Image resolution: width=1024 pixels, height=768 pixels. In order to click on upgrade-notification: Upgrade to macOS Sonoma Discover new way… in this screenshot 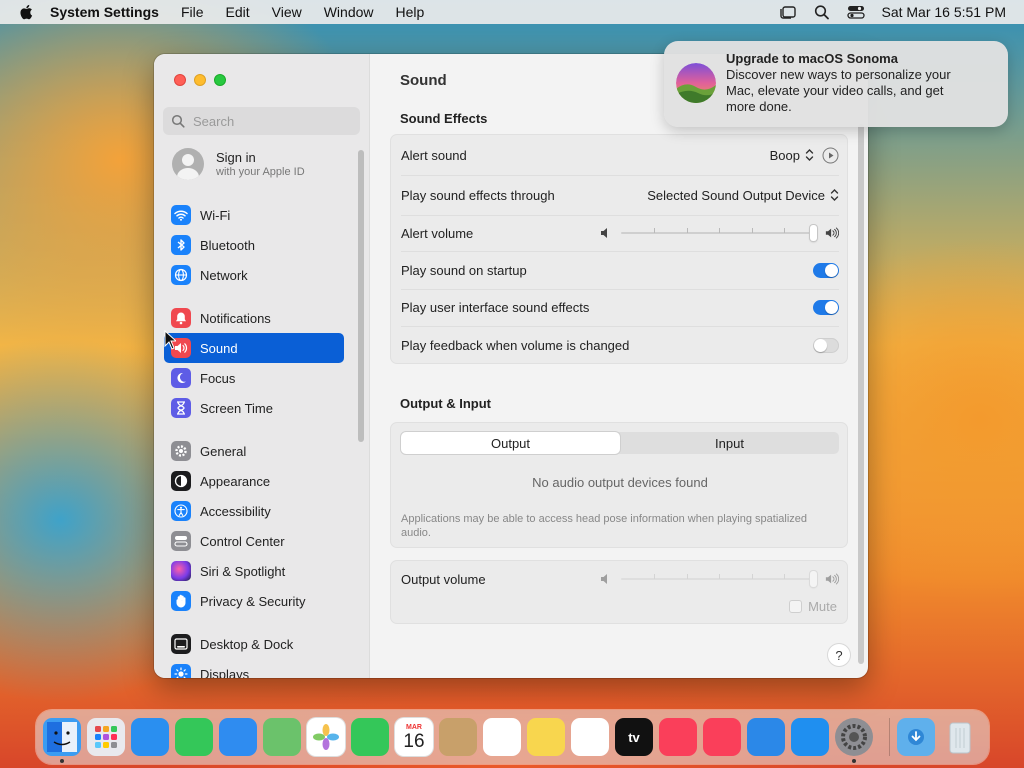, I will do `click(836, 84)`.